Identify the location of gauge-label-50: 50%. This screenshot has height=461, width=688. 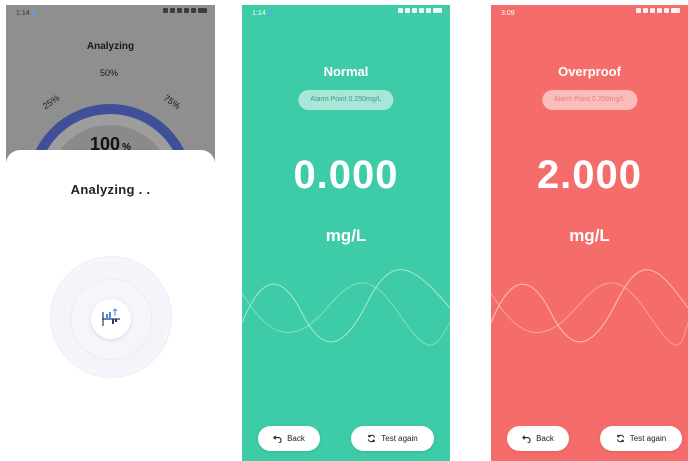
(109, 73).